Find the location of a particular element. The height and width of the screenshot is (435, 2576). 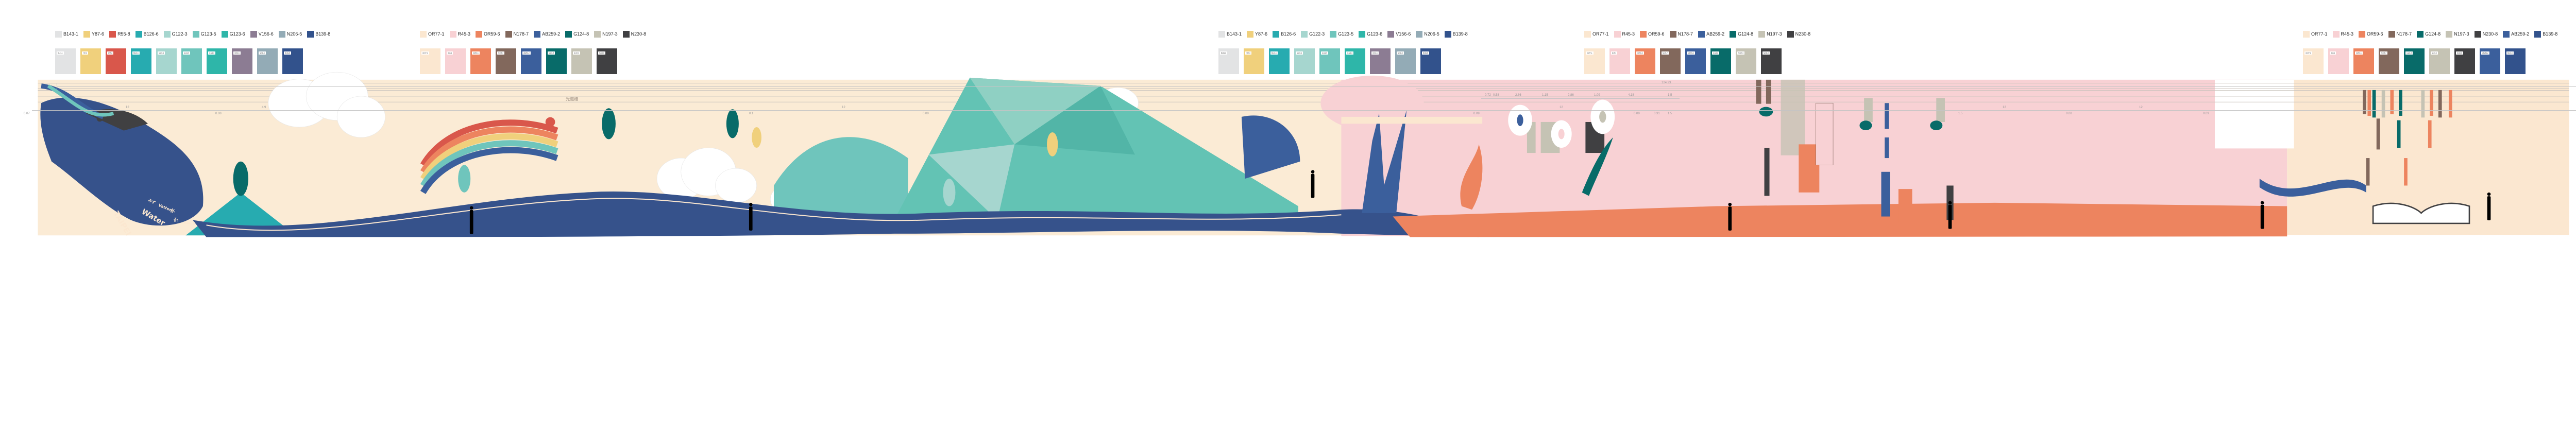

color-code-label: G122-3 is located at coordinates (1317, 34).